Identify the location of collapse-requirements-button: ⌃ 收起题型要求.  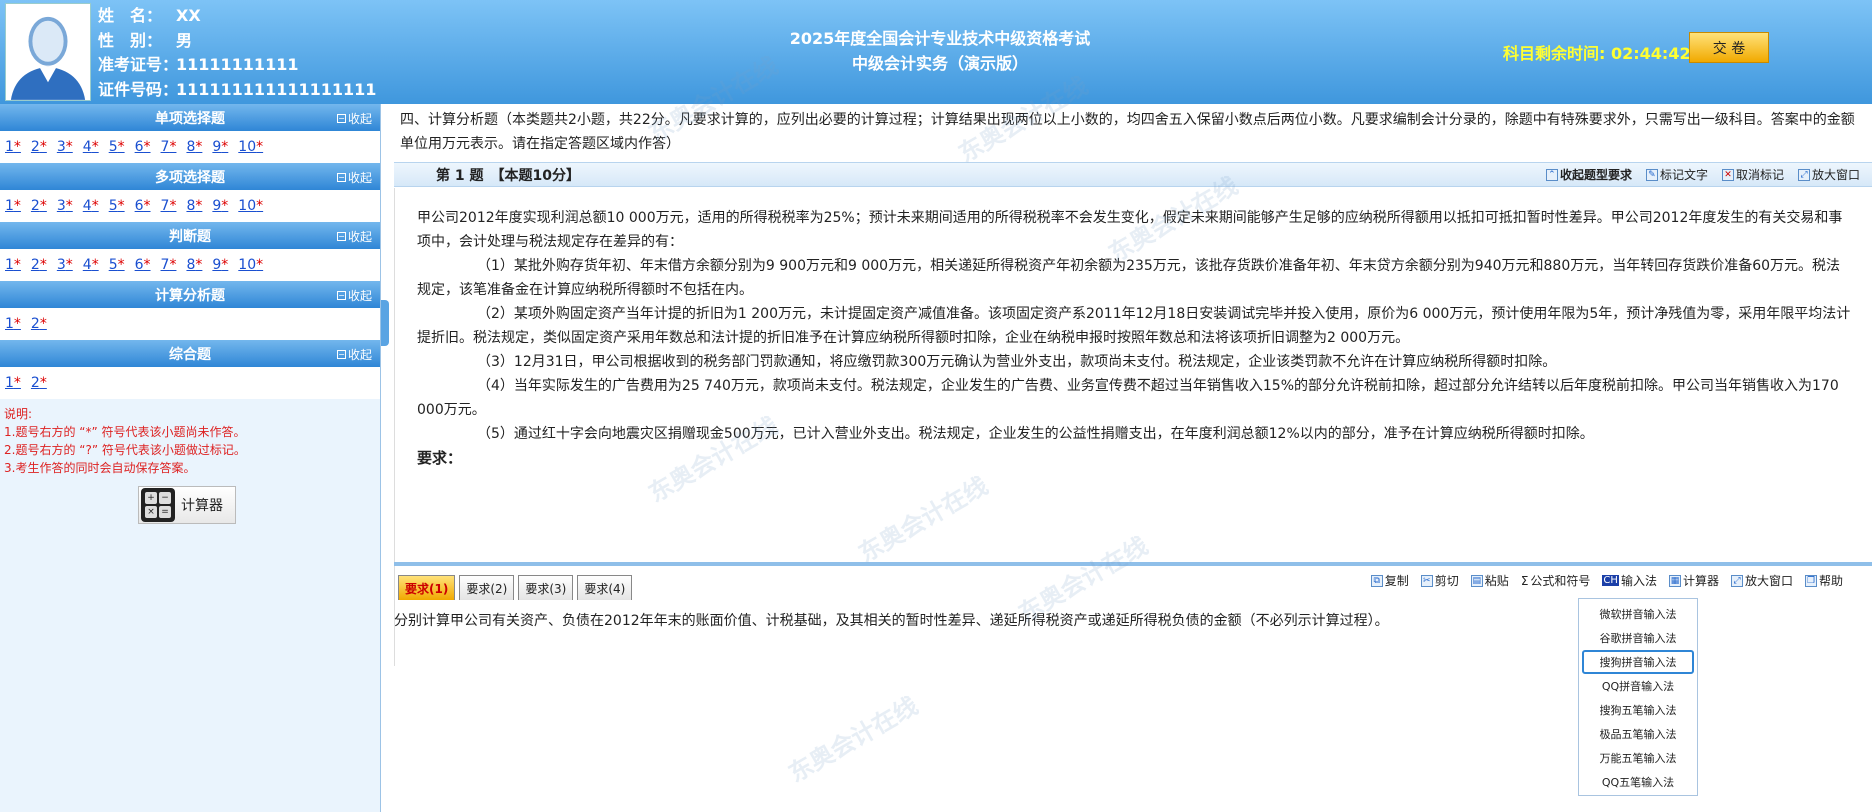
(1588, 174).